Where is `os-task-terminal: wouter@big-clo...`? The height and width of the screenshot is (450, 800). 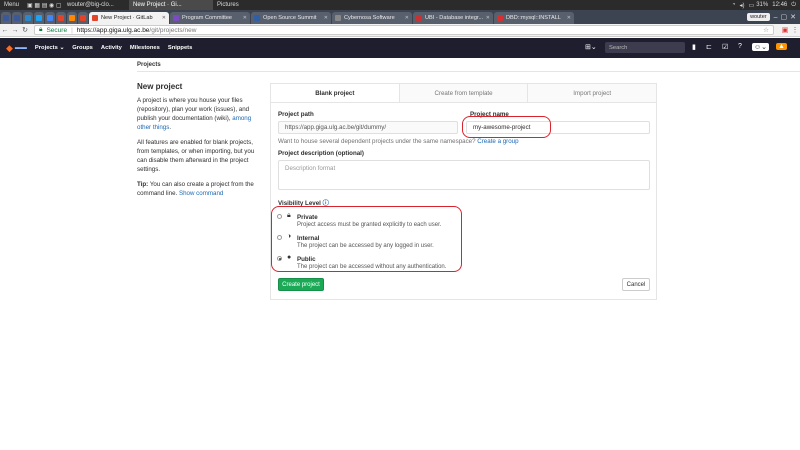
os-task-terminal: wouter@big-clo... is located at coordinates (96, 5).